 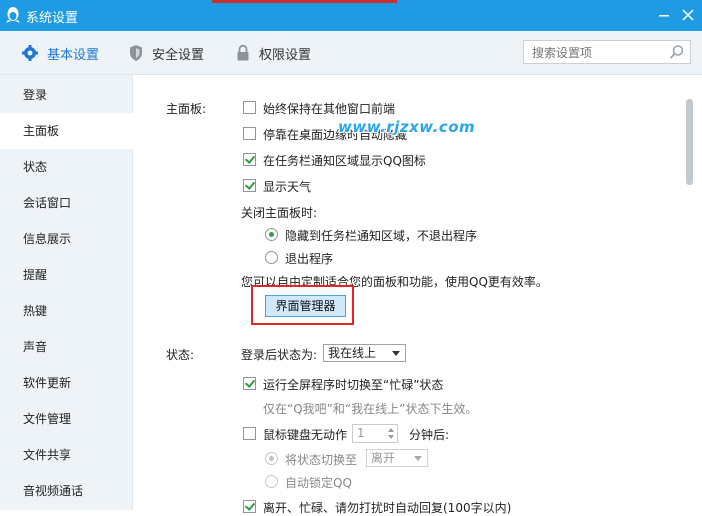 I want to click on checkbox-auto-hide, so click(x=249, y=133).